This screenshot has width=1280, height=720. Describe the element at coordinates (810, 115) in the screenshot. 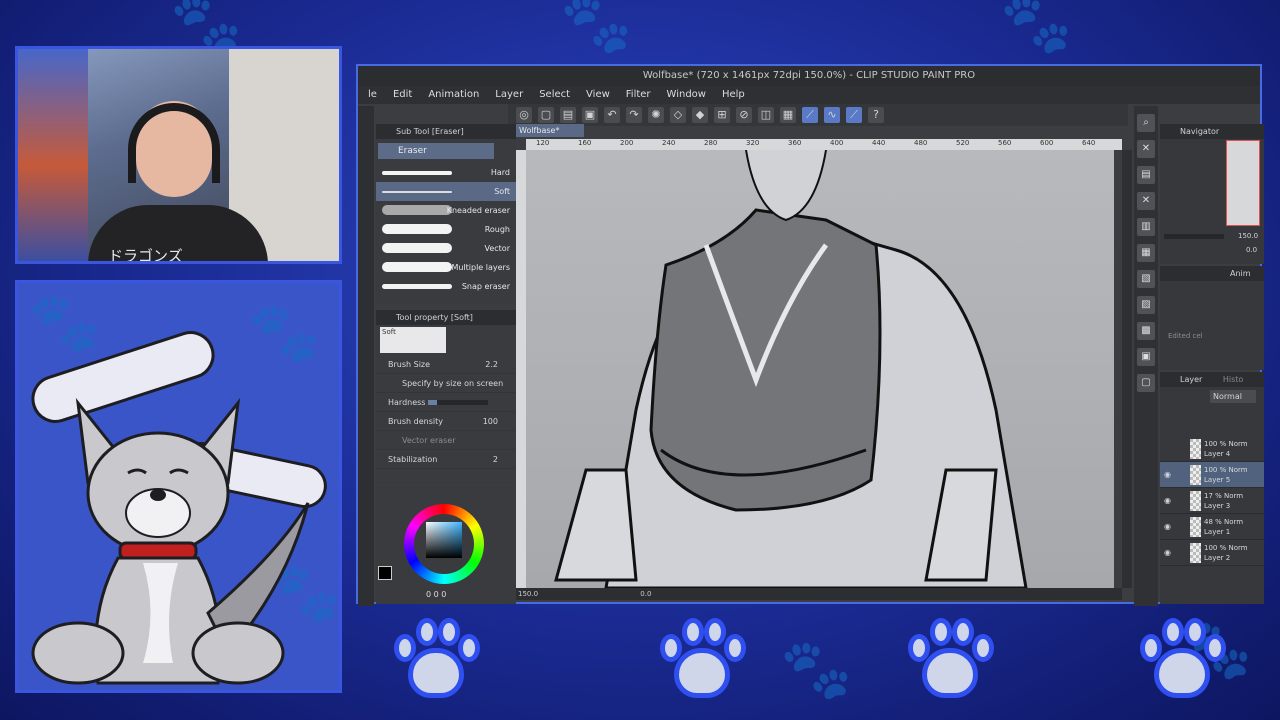

I see `stabilize-icon: ⟋` at that location.